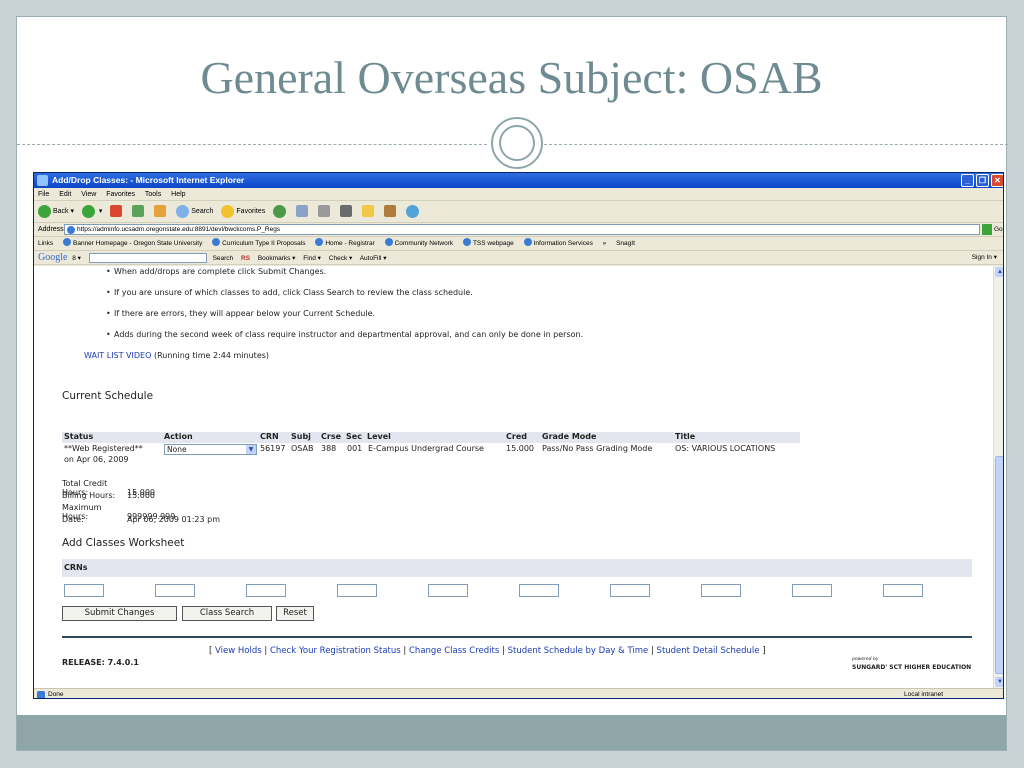 The image size is (1024, 768). What do you see at coordinates (373, 258) in the screenshot?
I see `autofill-button: AutoFill ▾` at bounding box center [373, 258].